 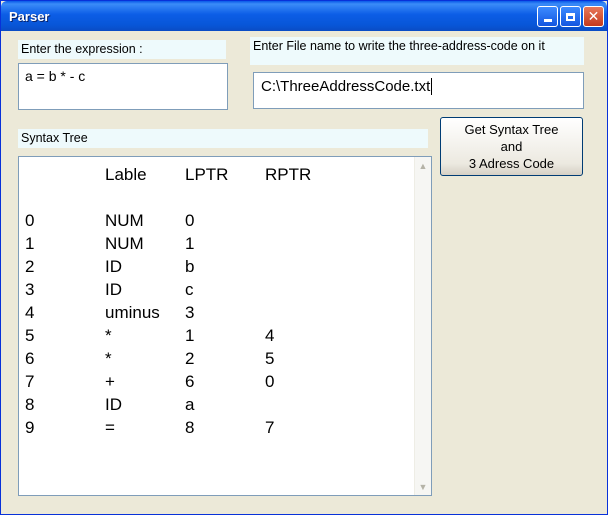 I want to click on list-item: 1 NUM 1, so click(x=185, y=243).